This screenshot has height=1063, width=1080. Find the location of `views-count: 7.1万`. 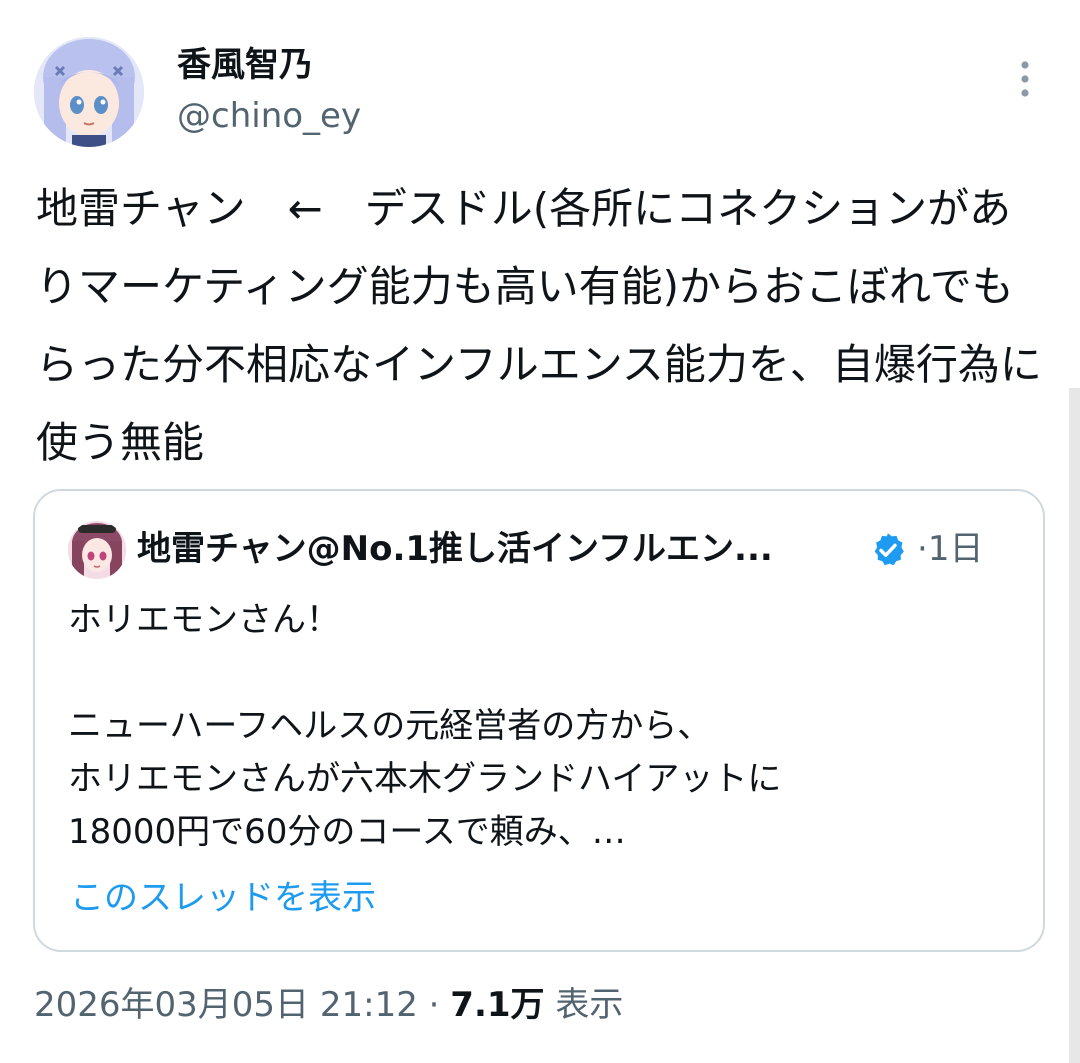

views-count: 7.1万 is located at coordinates (497, 1005).